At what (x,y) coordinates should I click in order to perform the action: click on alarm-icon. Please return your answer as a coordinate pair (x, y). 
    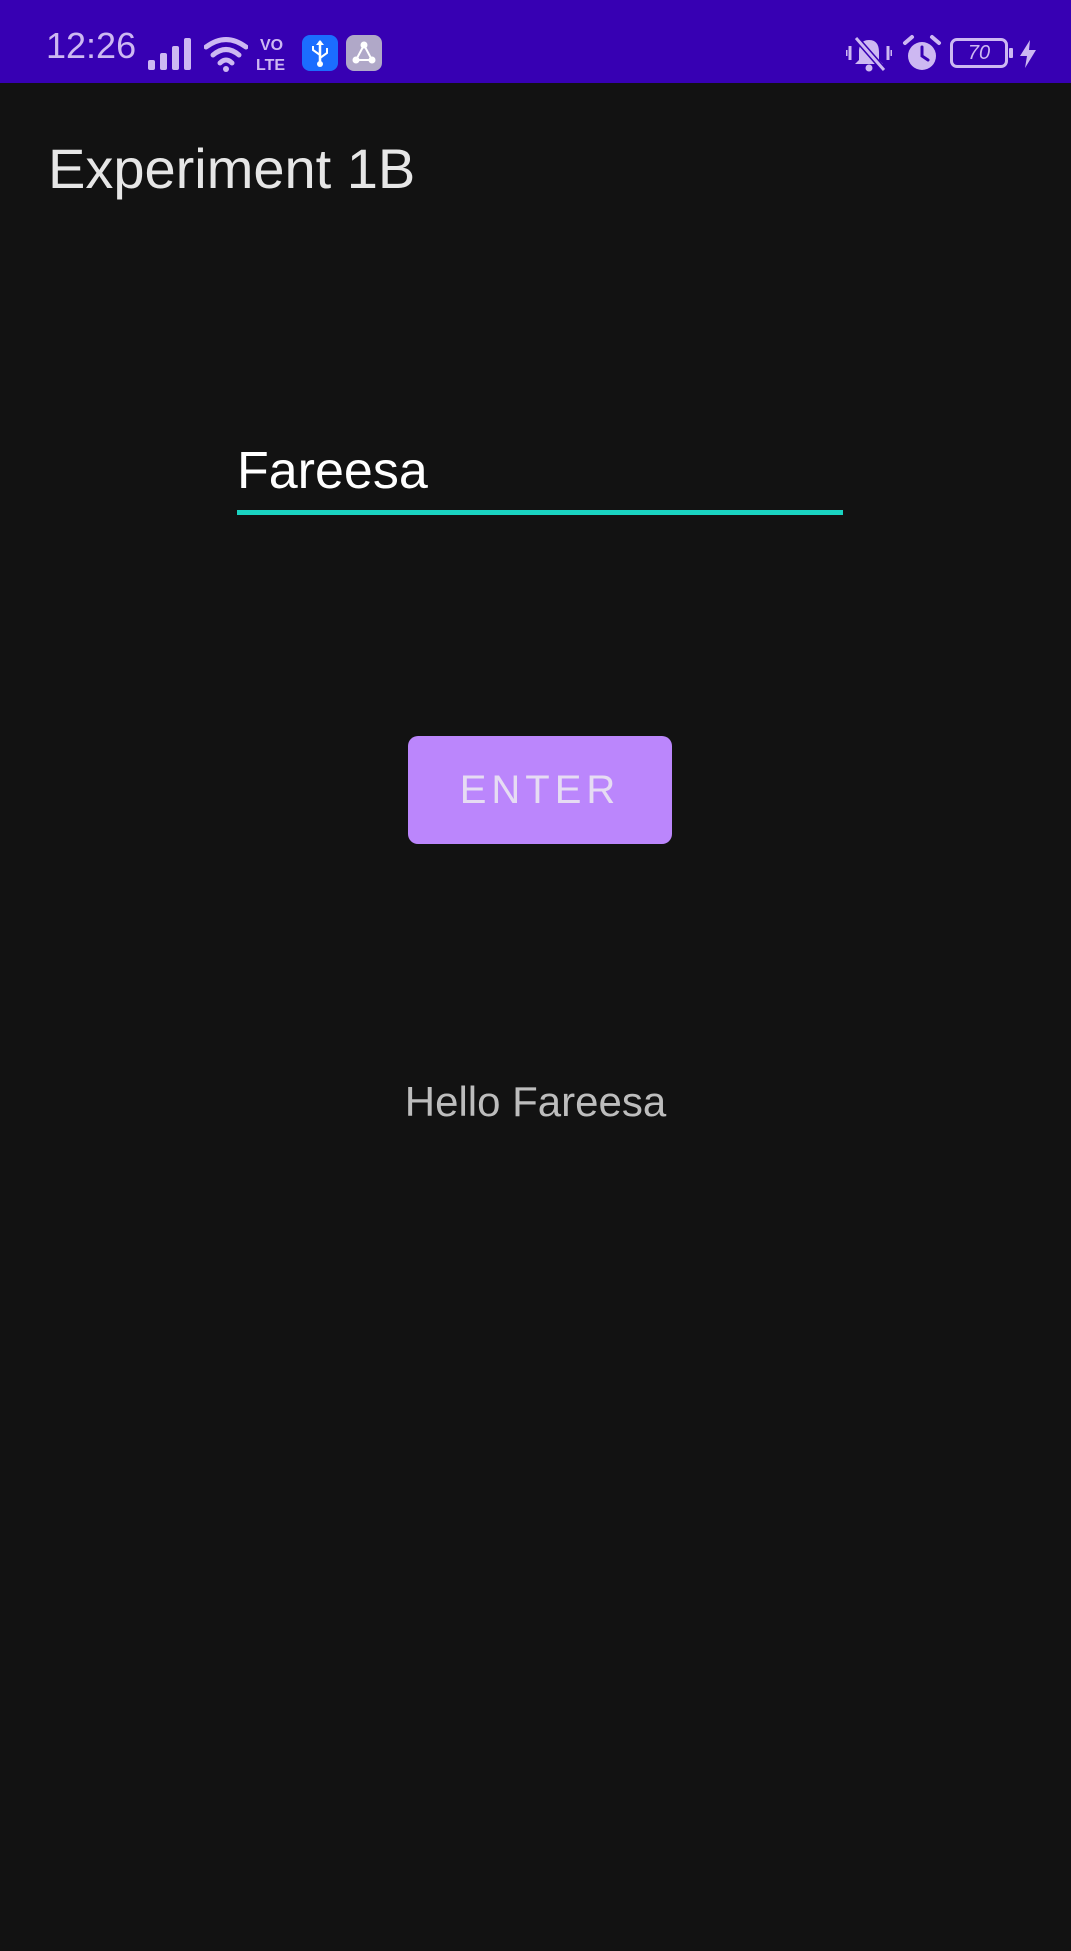
    Looking at the image, I should click on (922, 52).